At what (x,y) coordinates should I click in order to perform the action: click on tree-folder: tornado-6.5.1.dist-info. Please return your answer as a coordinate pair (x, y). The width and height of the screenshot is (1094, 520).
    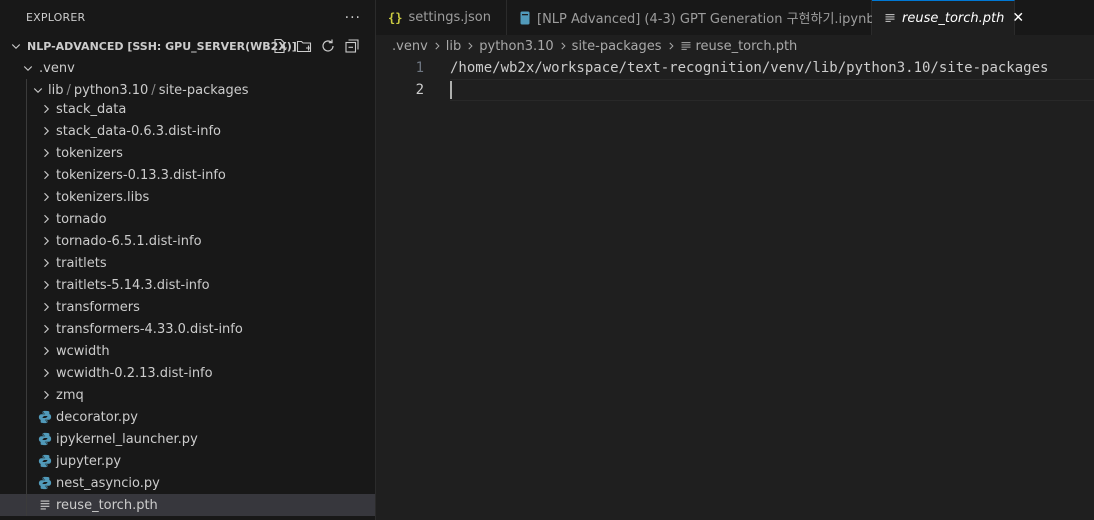
    Looking at the image, I should click on (187, 241).